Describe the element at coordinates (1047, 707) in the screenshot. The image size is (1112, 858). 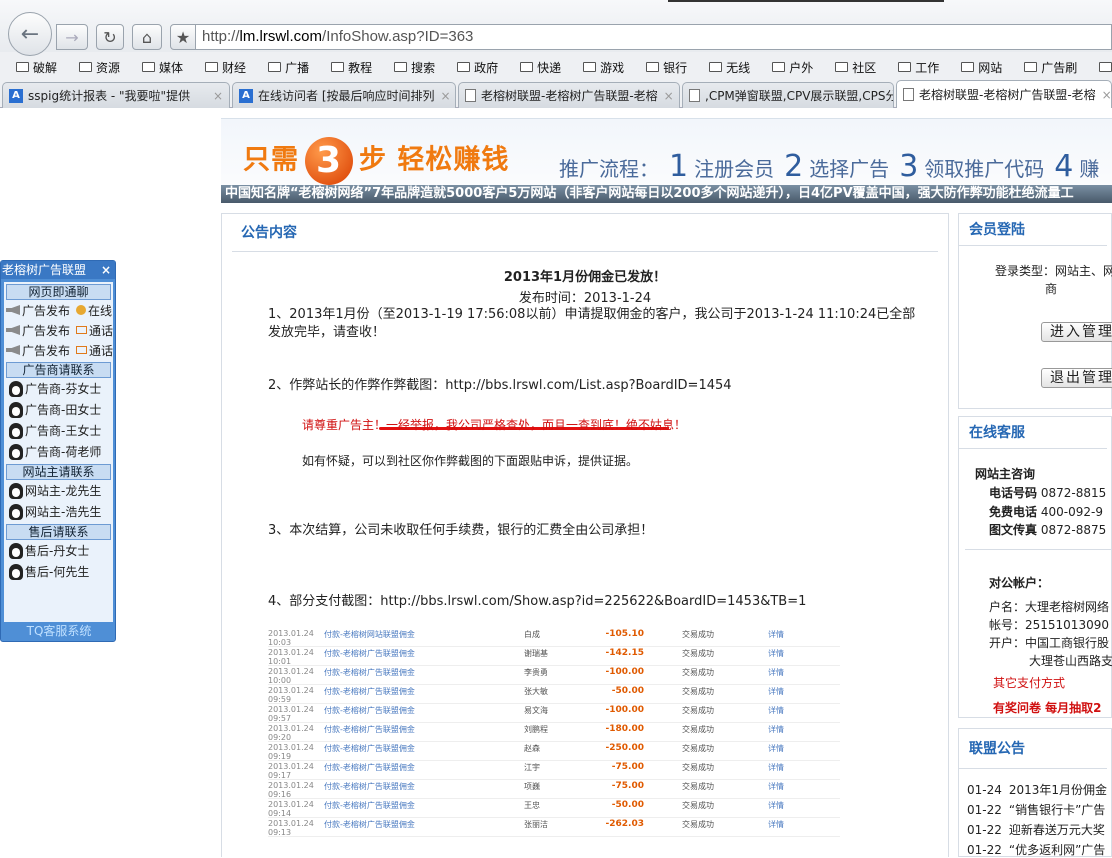
I see `survey-promo-link: 有奖问卷 每月抽取2` at that location.